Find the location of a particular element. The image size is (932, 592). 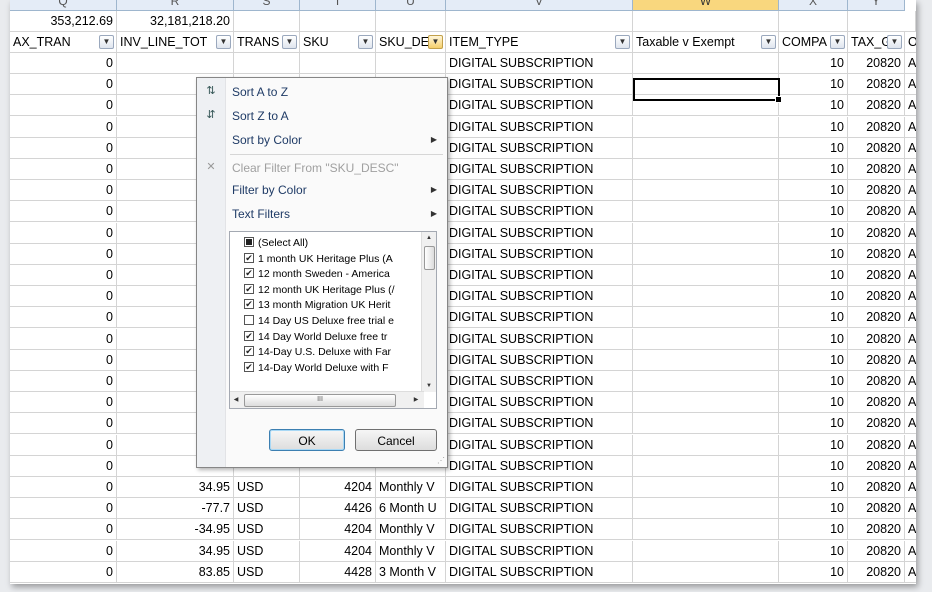

cell: 83.85 is located at coordinates (175, 572).